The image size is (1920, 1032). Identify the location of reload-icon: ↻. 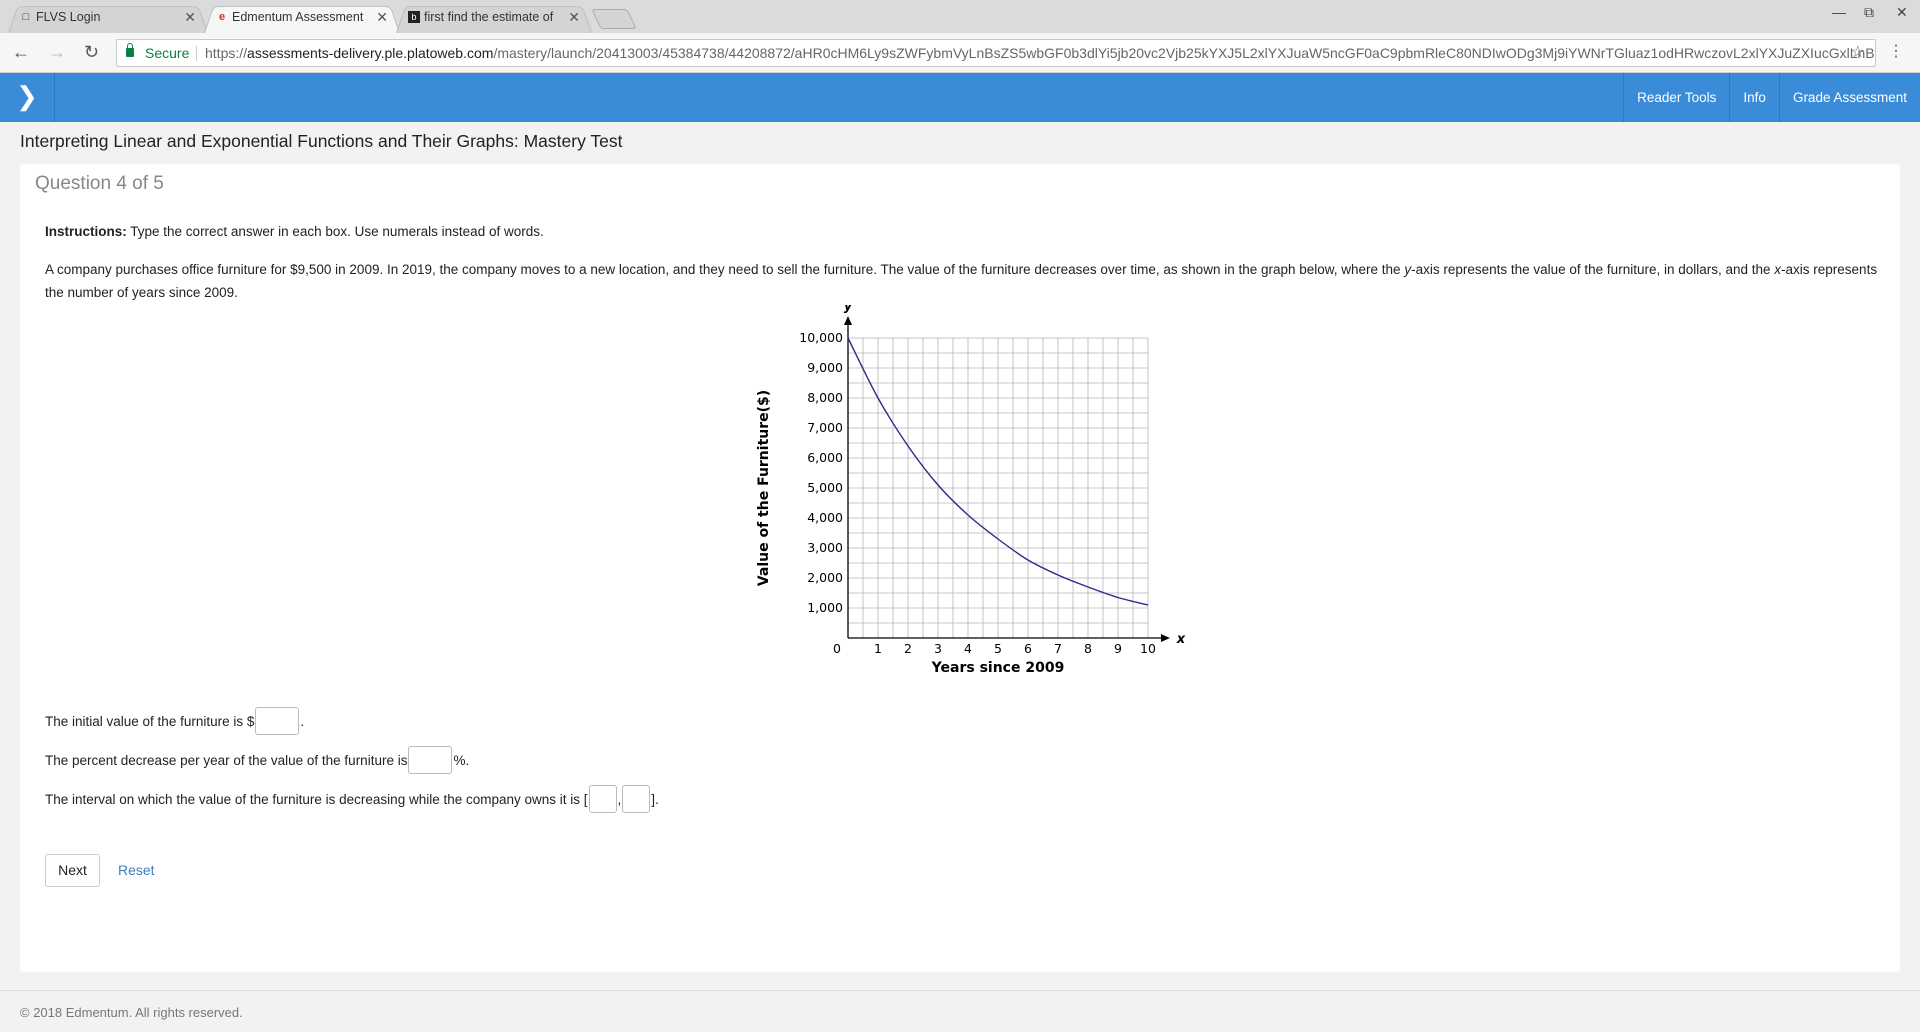
(91, 52).